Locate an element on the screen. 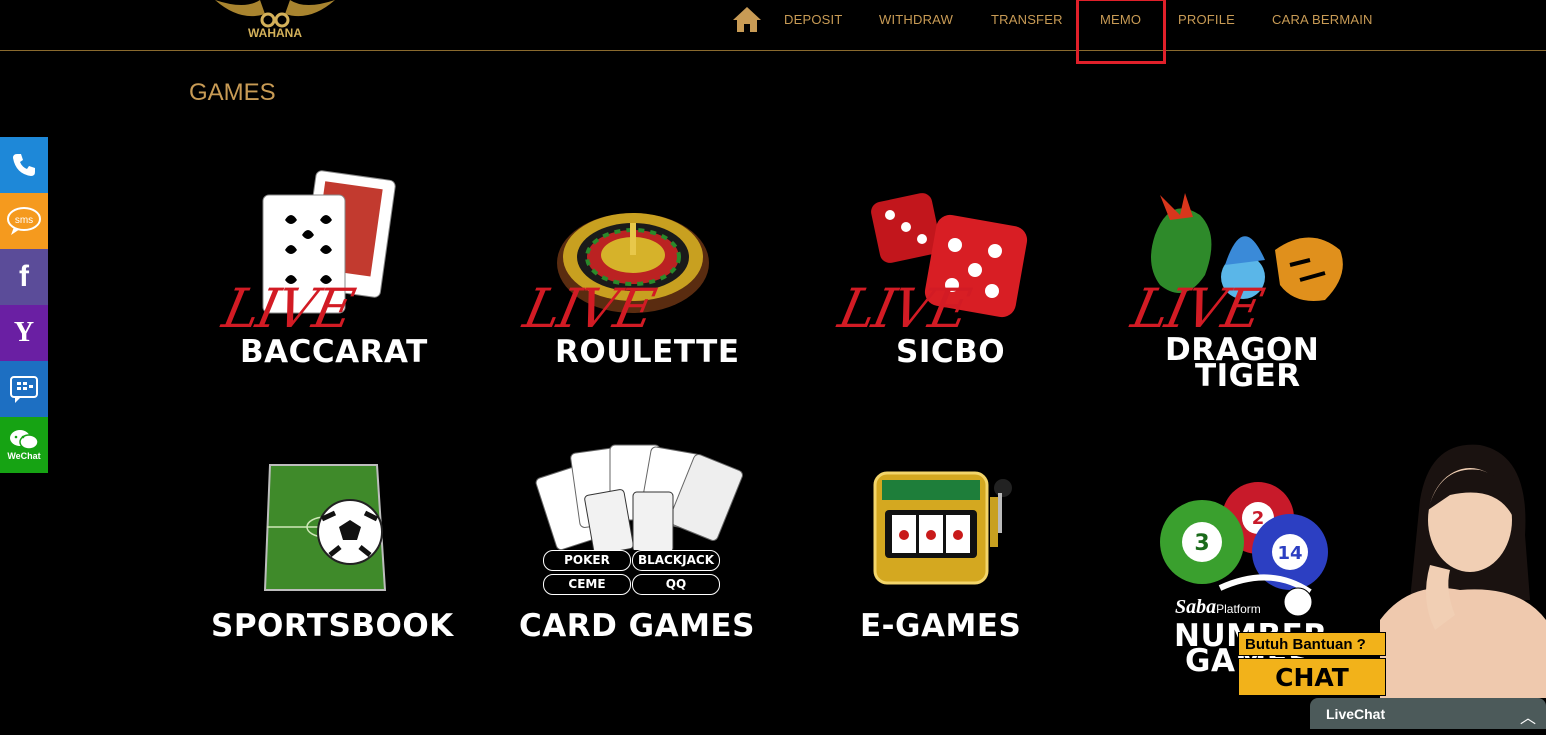  tag-ceme: CEME is located at coordinates (587, 584).